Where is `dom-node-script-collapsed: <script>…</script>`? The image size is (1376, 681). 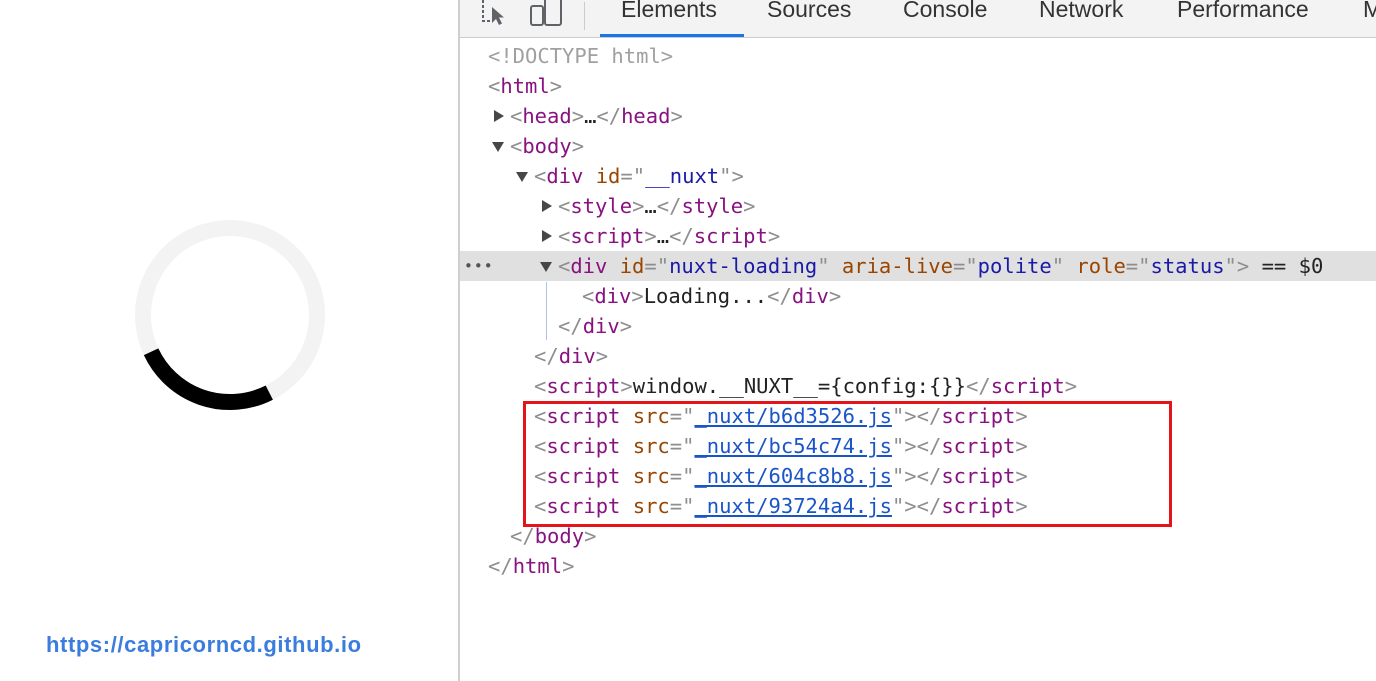 dom-node-script-collapsed: <script>…</script> is located at coordinates (918, 236).